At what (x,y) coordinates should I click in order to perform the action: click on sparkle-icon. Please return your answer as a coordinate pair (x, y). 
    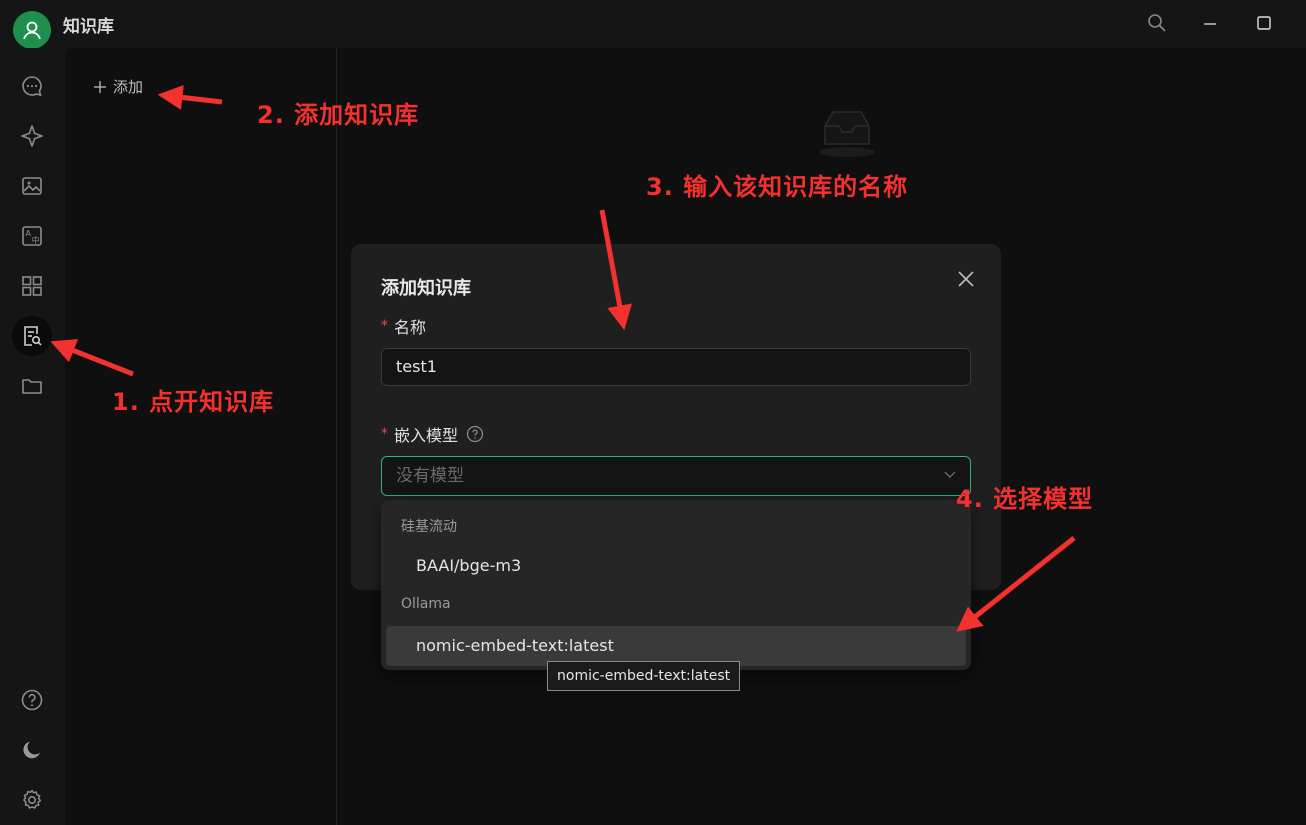
    Looking at the image, I should click on (32, 136).